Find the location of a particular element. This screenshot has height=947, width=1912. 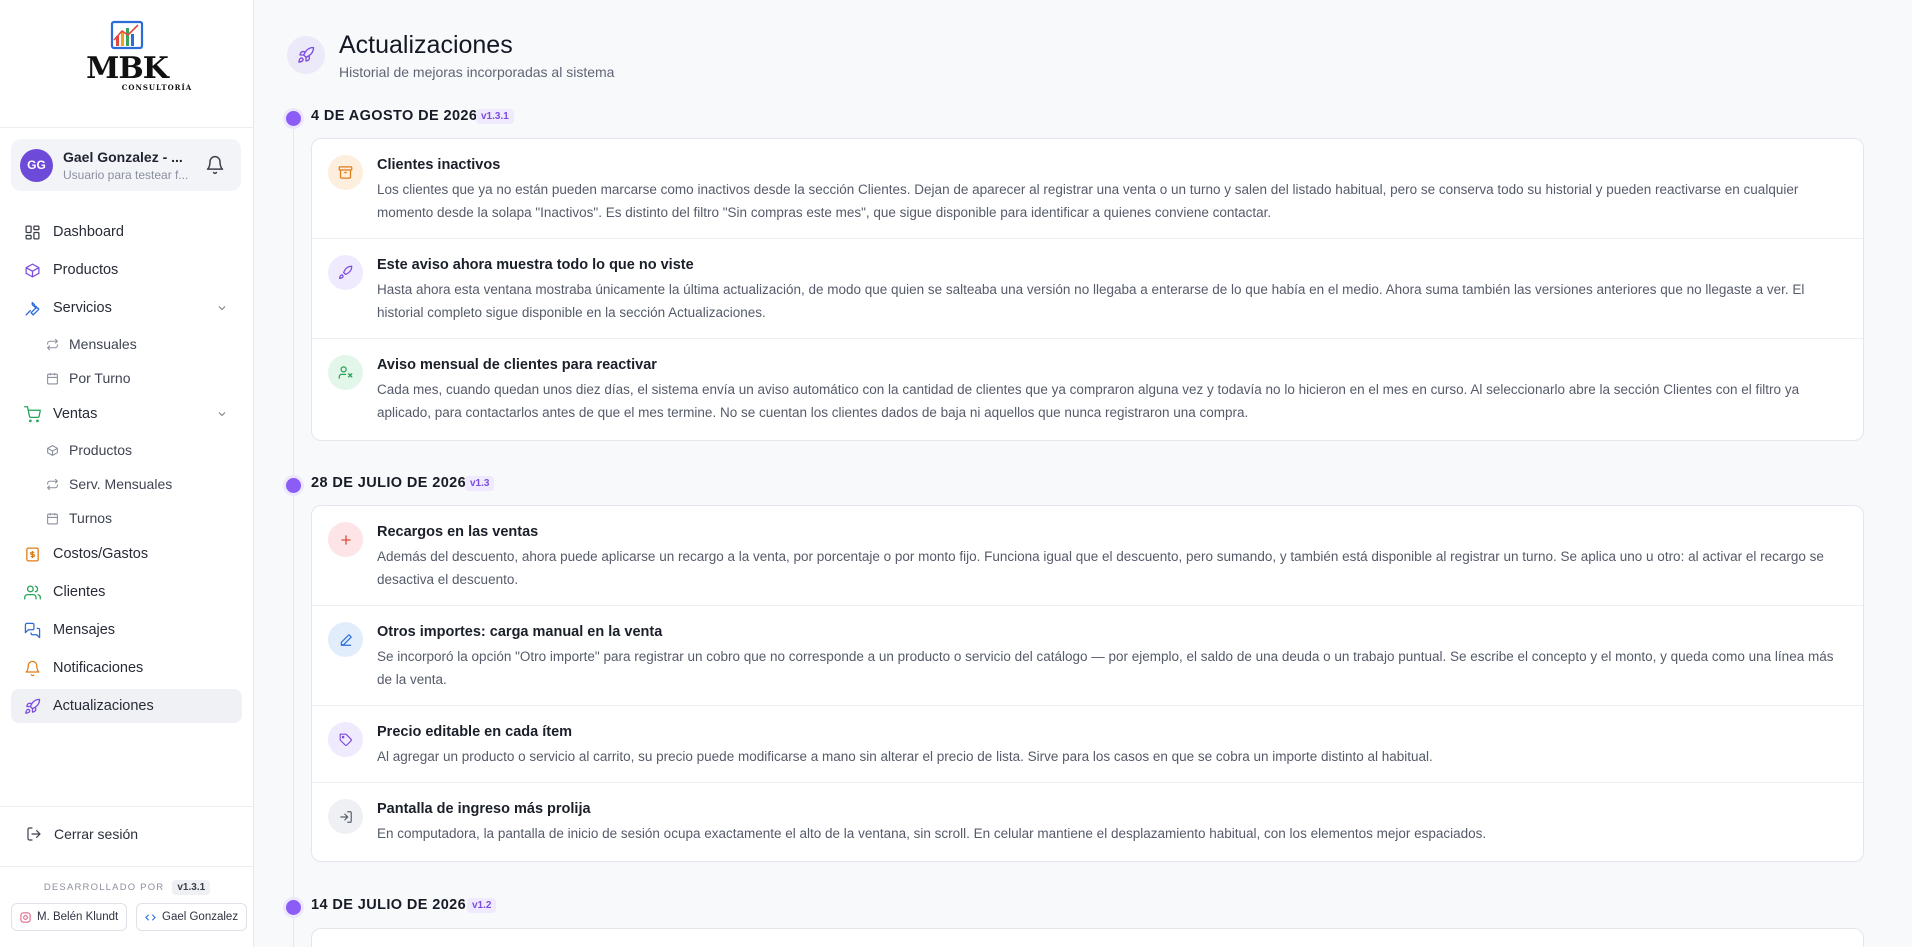

instagram-icon is located at coordinates (25, 917).